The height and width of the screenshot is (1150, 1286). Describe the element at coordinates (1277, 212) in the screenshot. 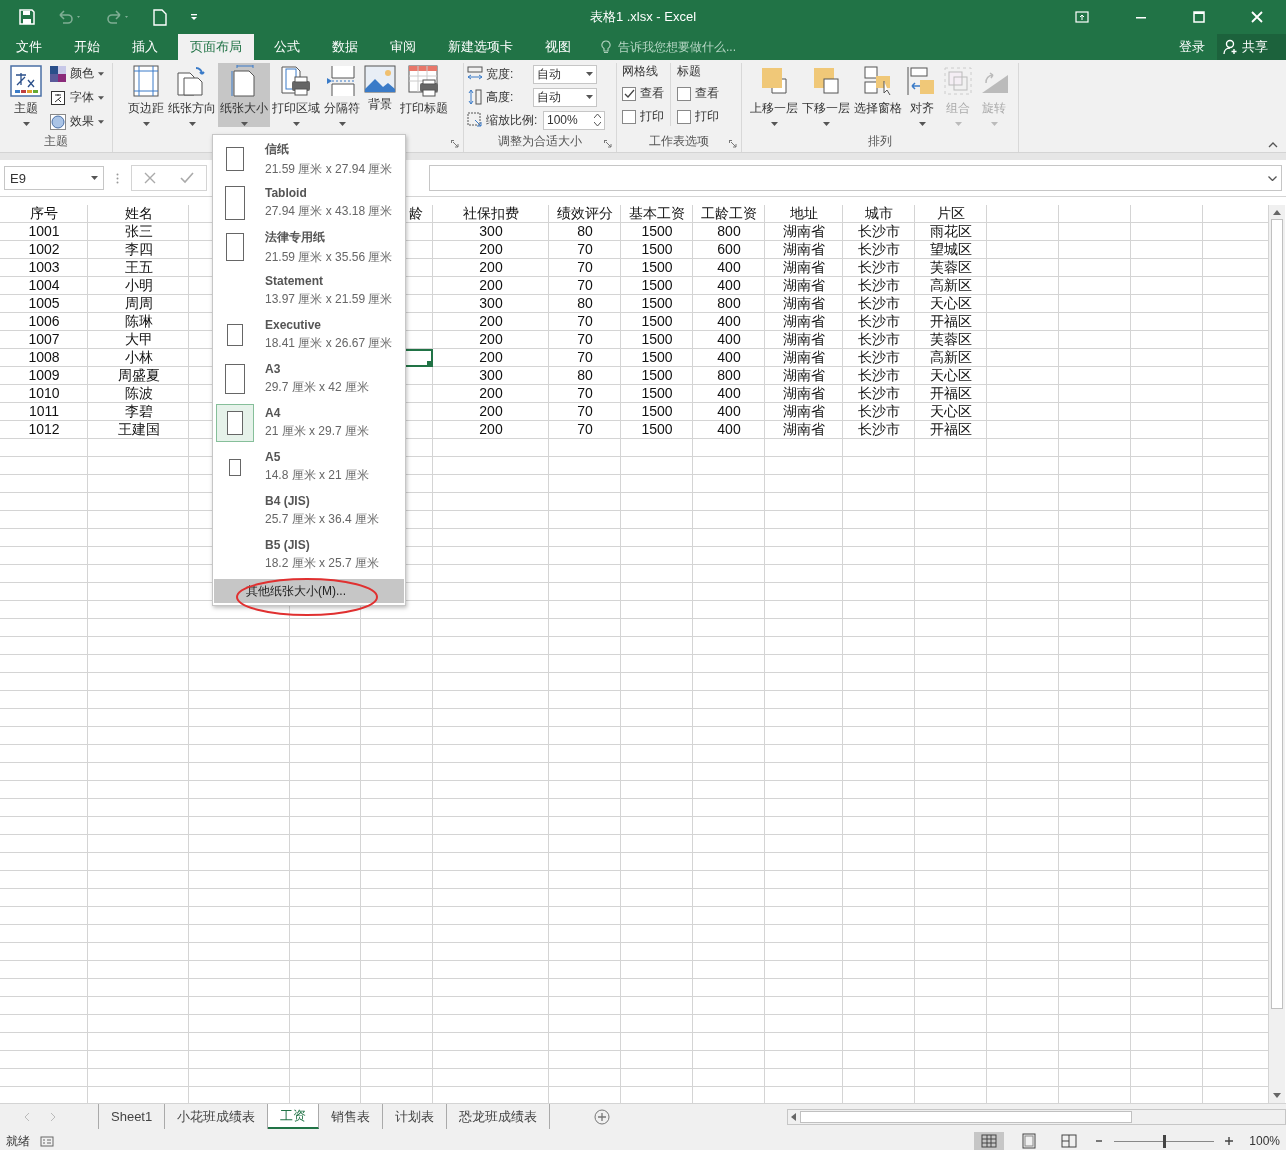

I see `scroll-up-icon` at that location.